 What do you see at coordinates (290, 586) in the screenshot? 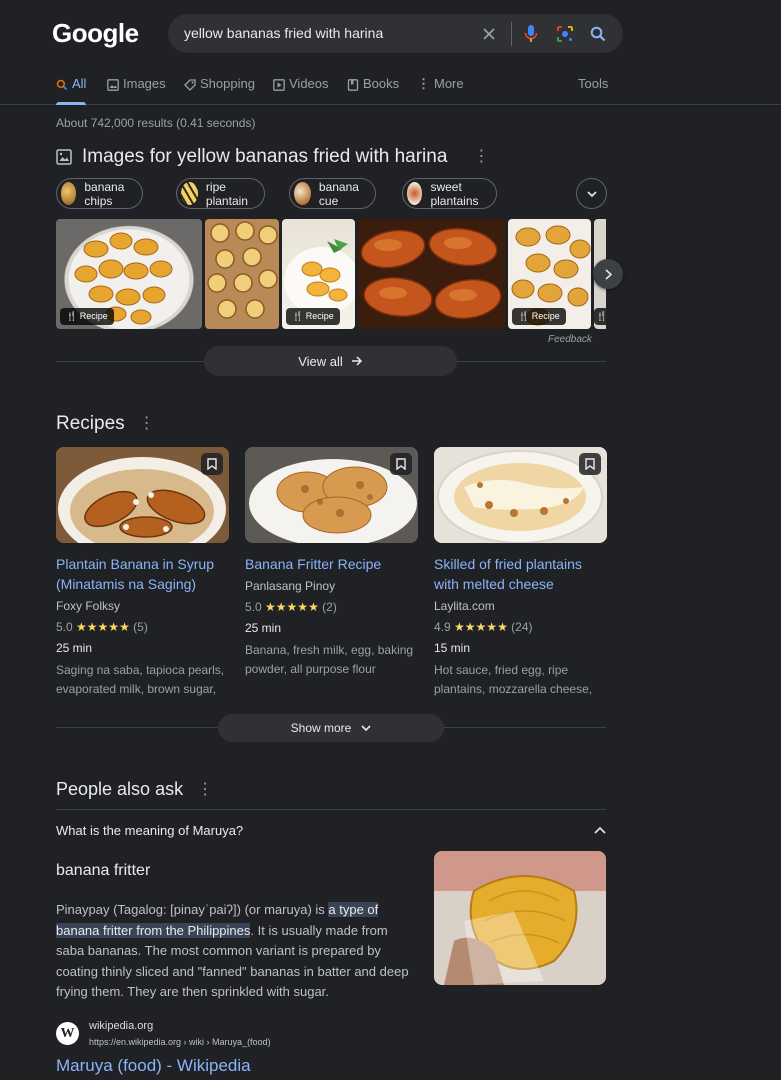
I see `recipe-source: Panlasang Pinoy` at bounding box center [290, 586].